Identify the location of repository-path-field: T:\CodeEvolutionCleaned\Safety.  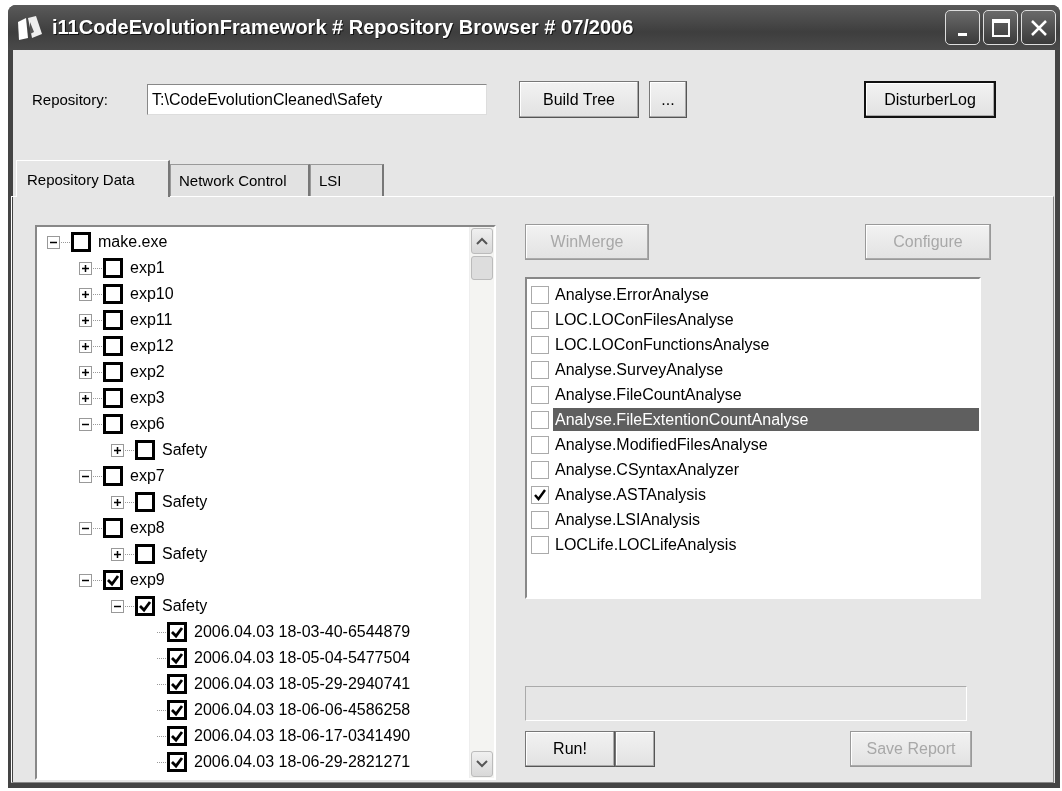
(317, 99).